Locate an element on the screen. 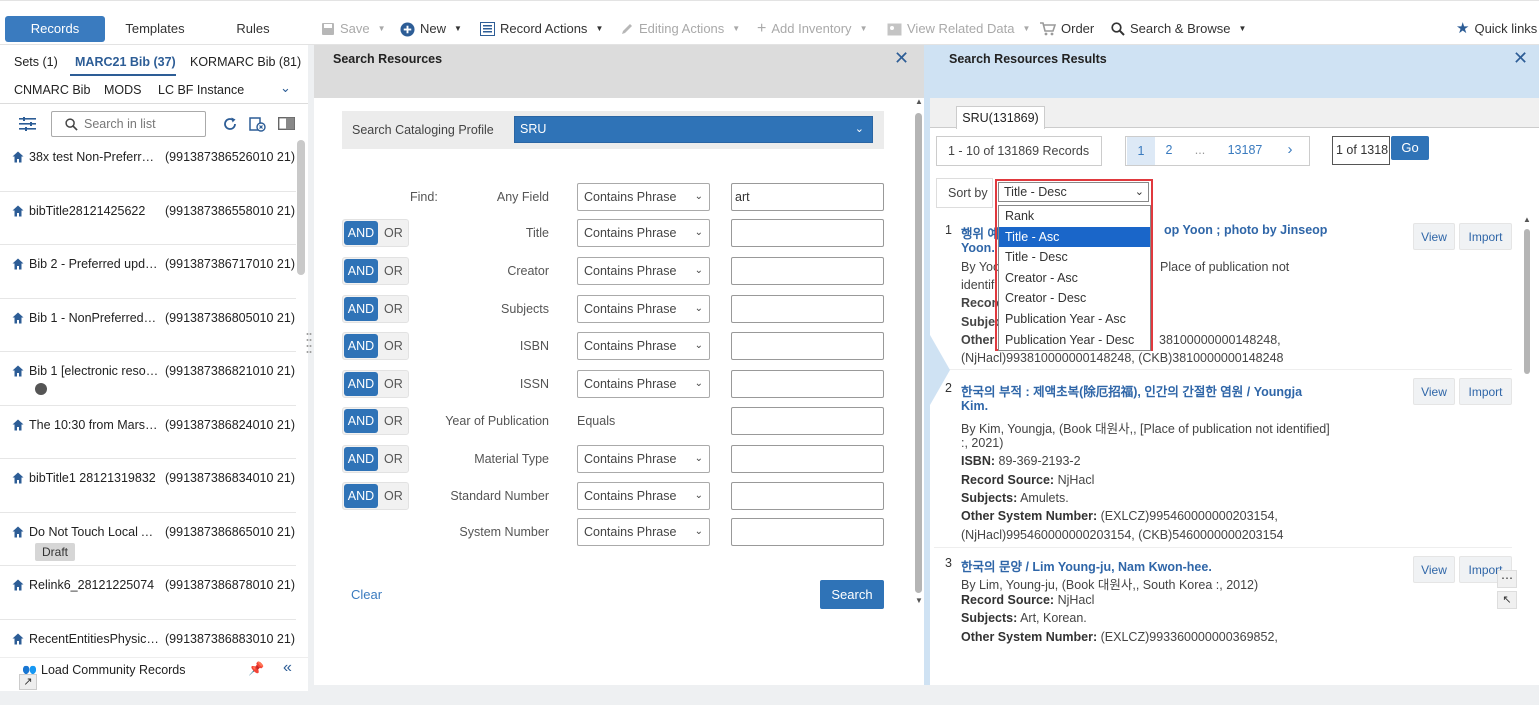 The width and height of the screenshot is (1539, 705). page-last: 13187 is located at coordinates (1245, 150).